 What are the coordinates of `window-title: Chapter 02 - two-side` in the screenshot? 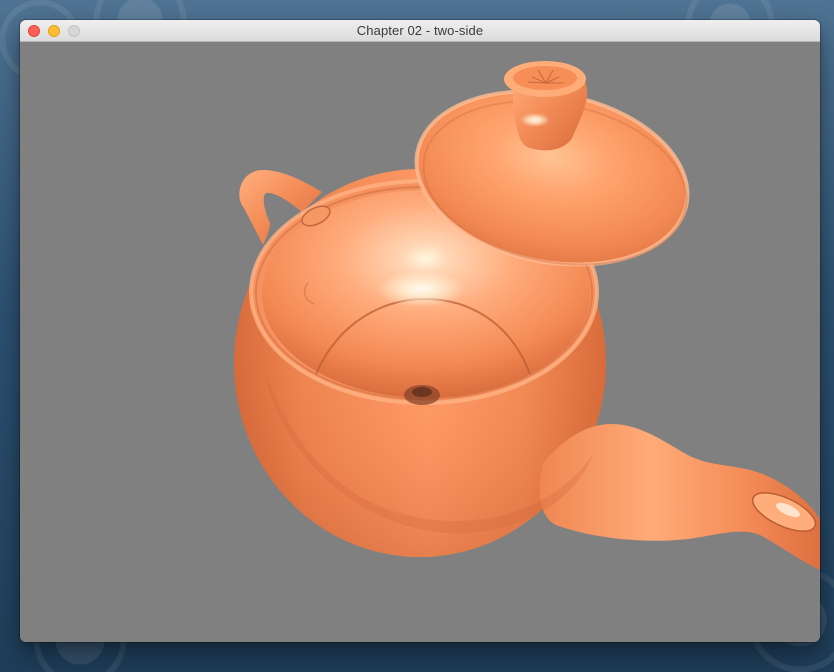 It's located at (420, 30).